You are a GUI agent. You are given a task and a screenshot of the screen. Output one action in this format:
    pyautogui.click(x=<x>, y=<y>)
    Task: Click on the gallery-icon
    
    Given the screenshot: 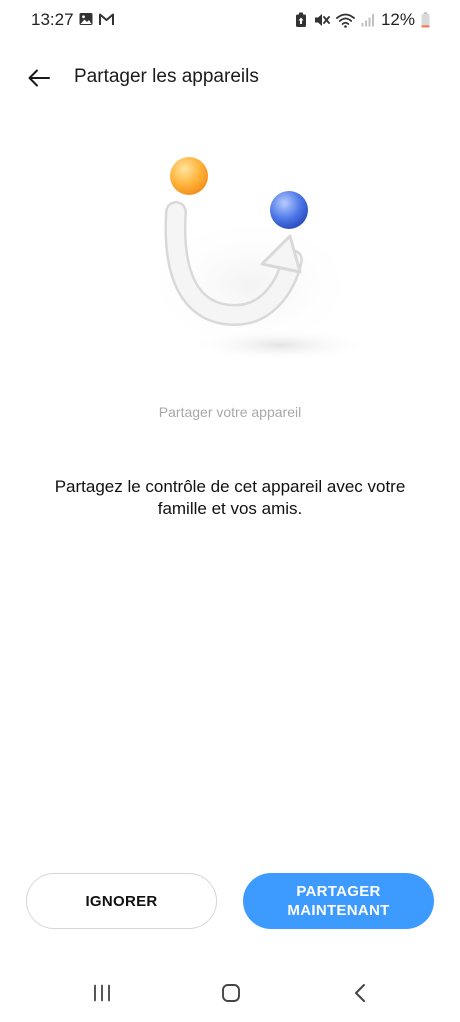 What is the action you would take?
    pyautogui.click(x=86, y=19)
    